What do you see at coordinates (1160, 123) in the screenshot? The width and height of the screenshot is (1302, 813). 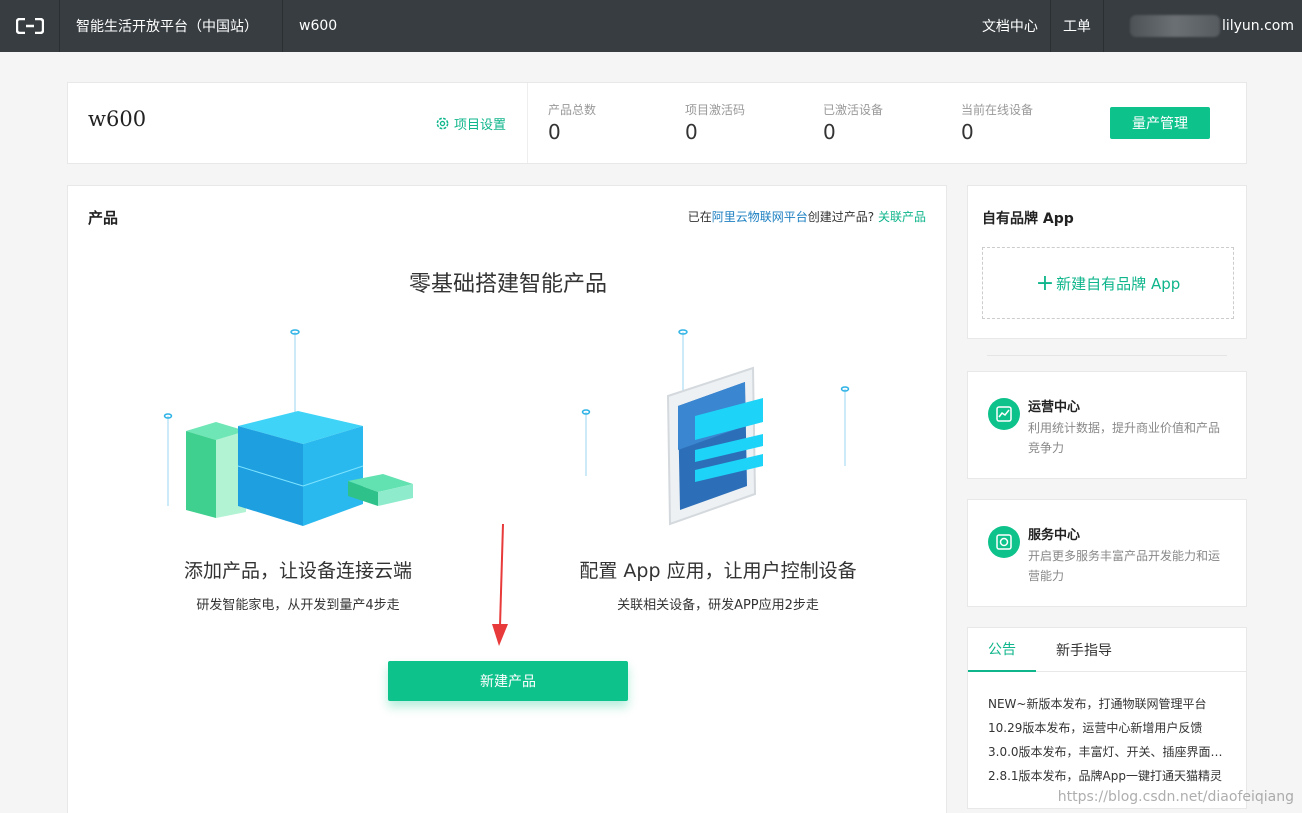 I see `mass-production-button: 量产管理` at bounding box center [1160, 123].